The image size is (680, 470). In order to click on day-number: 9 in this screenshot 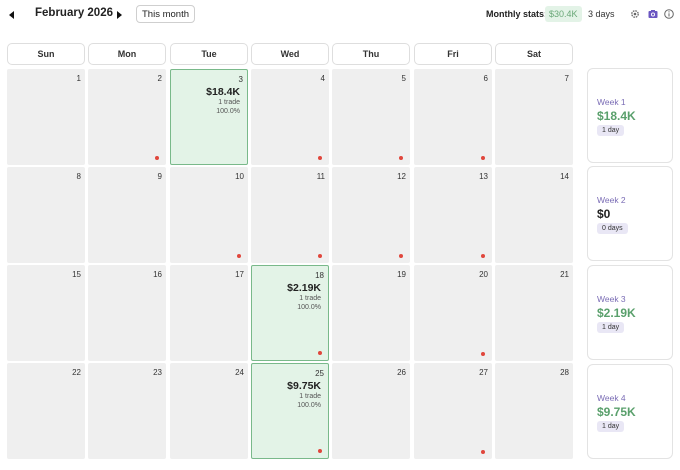, I will do `click(159, 176)`.